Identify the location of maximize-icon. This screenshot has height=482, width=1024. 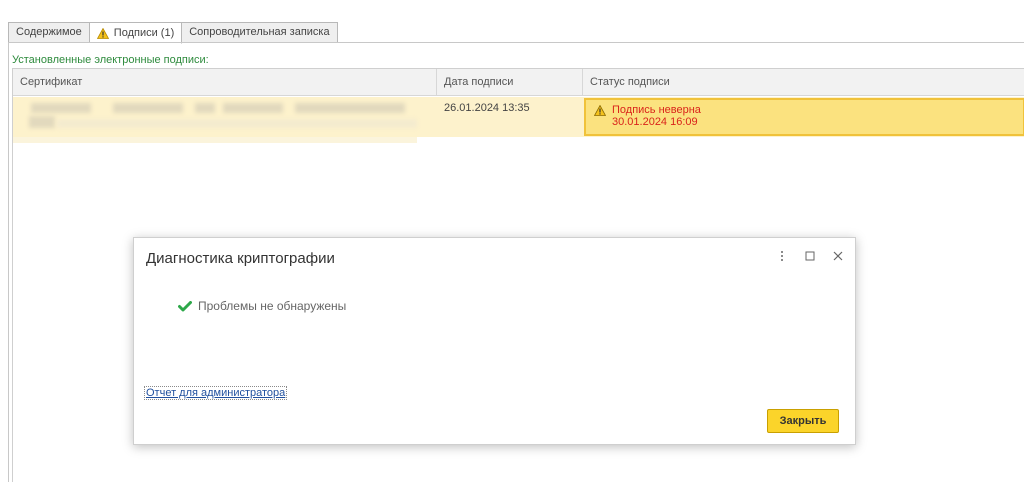
(810, 256).